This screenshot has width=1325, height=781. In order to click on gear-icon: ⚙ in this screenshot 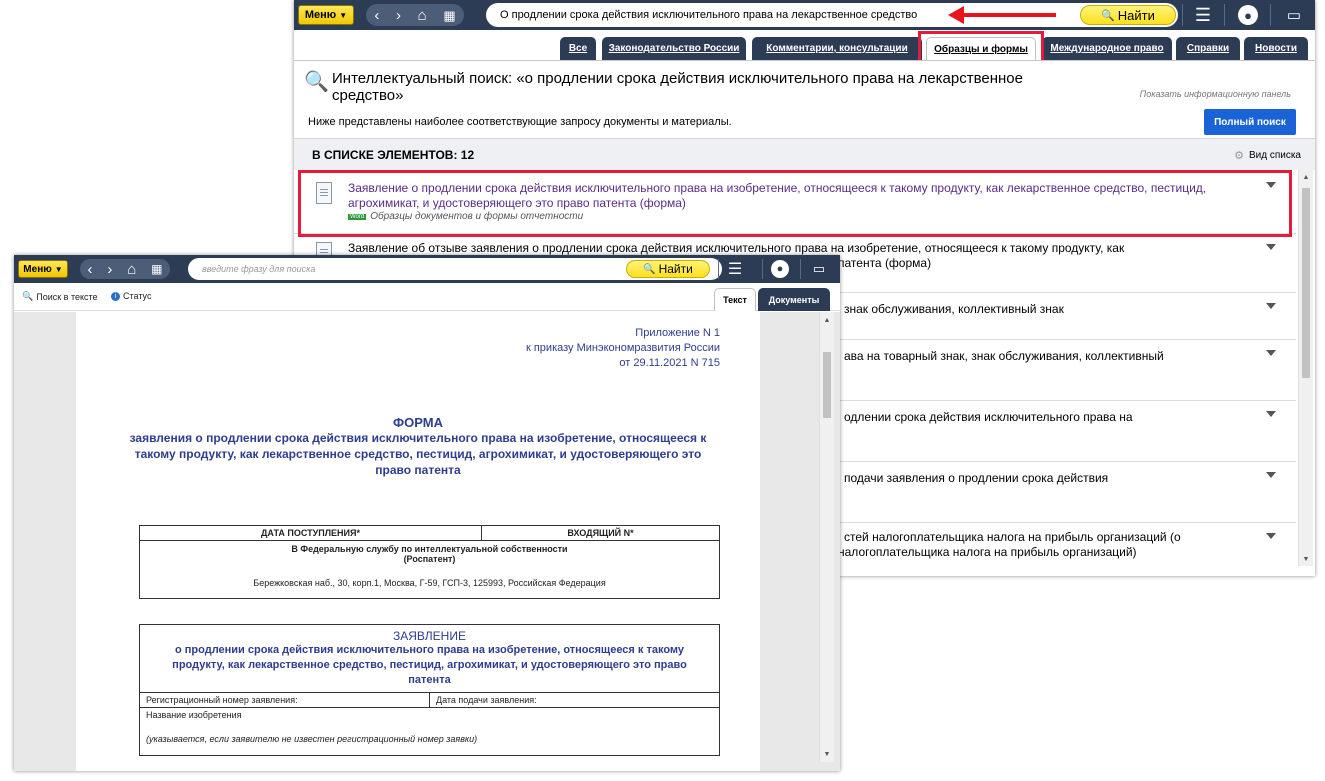, I will do `click(1239, 156)`.